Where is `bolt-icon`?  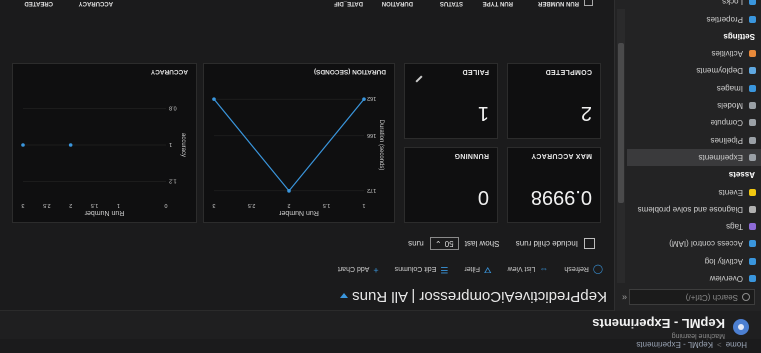
bolt-icon is located at coordinates (752, 192).